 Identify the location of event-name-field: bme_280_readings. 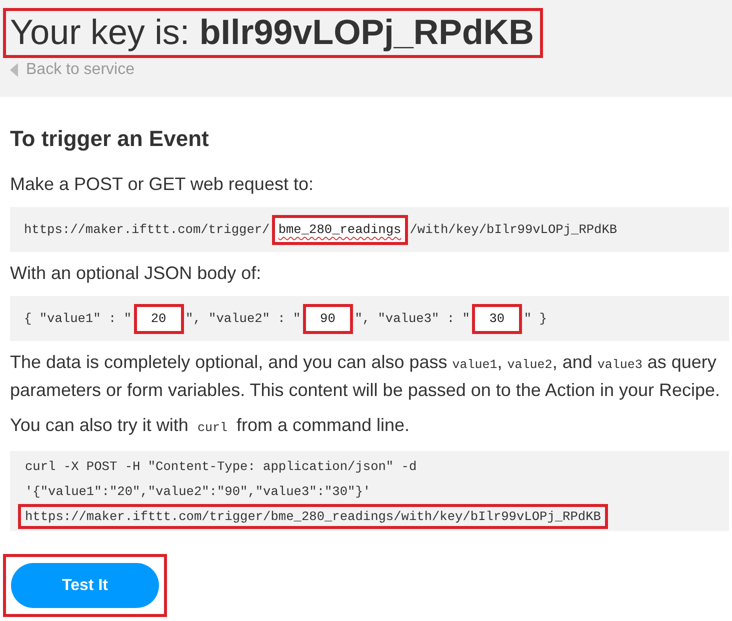
(340, 229).